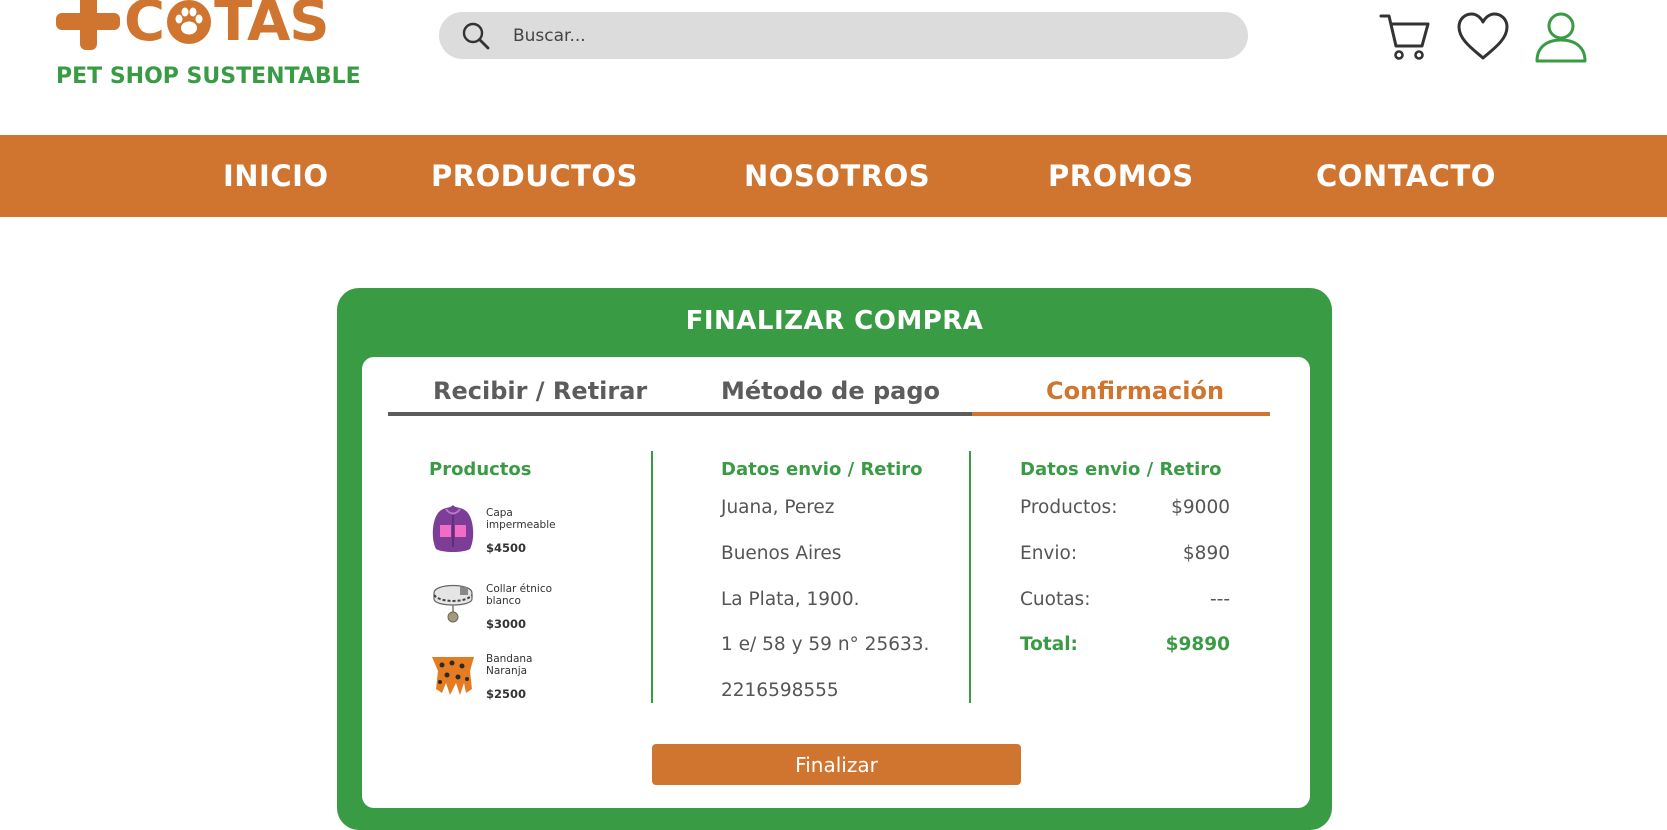  What do you see at coordinates (208, 76) in the screenshot?
I see `brand-tagline: PET SHOP SUSTENTABLE` at bounding box center [208, 76].